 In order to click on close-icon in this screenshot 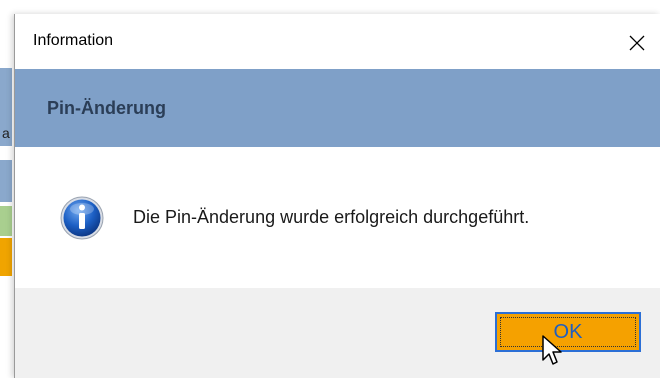, I will do `click(637, 43)`.